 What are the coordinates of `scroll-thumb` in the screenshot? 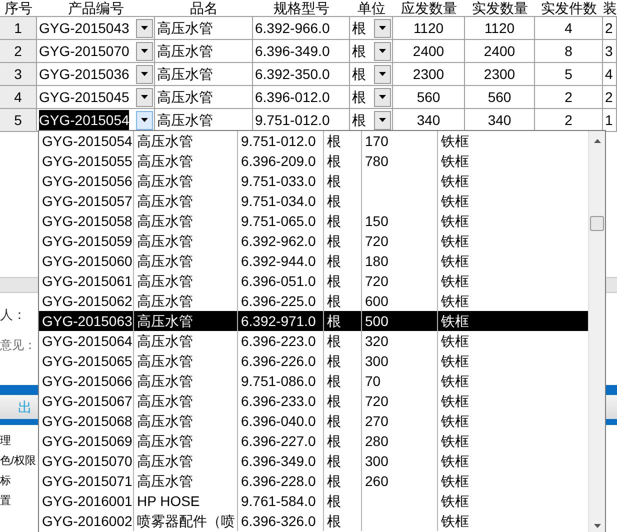 It's located at (597, 223).